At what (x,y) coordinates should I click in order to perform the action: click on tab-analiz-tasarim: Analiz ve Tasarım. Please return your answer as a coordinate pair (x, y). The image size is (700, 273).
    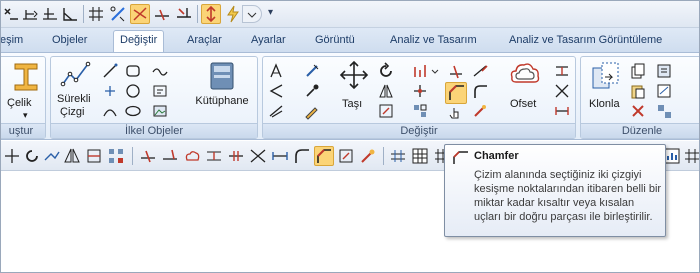
    Looking at the image, I should click on (433, 40).